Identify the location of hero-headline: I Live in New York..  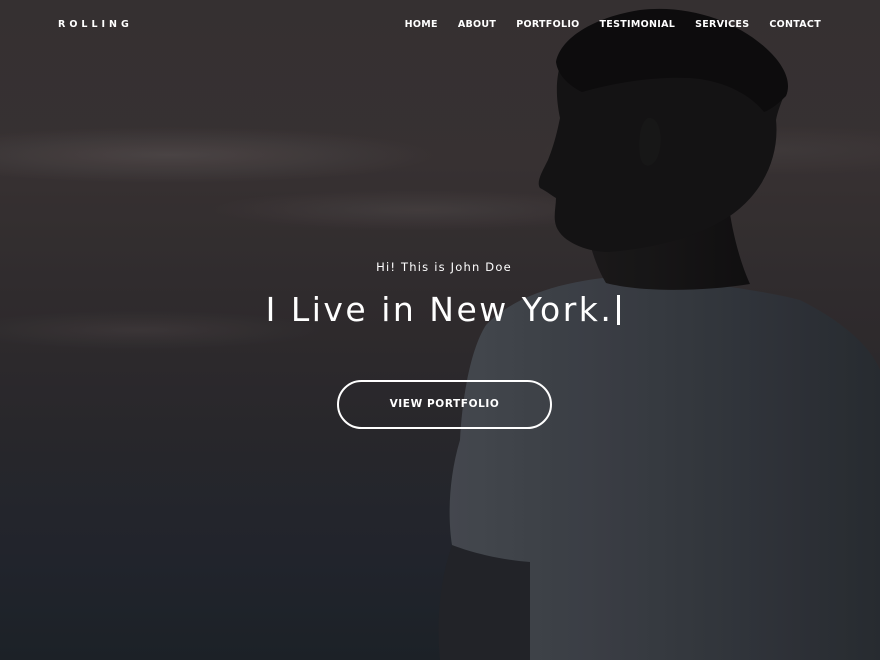
(440, 310).